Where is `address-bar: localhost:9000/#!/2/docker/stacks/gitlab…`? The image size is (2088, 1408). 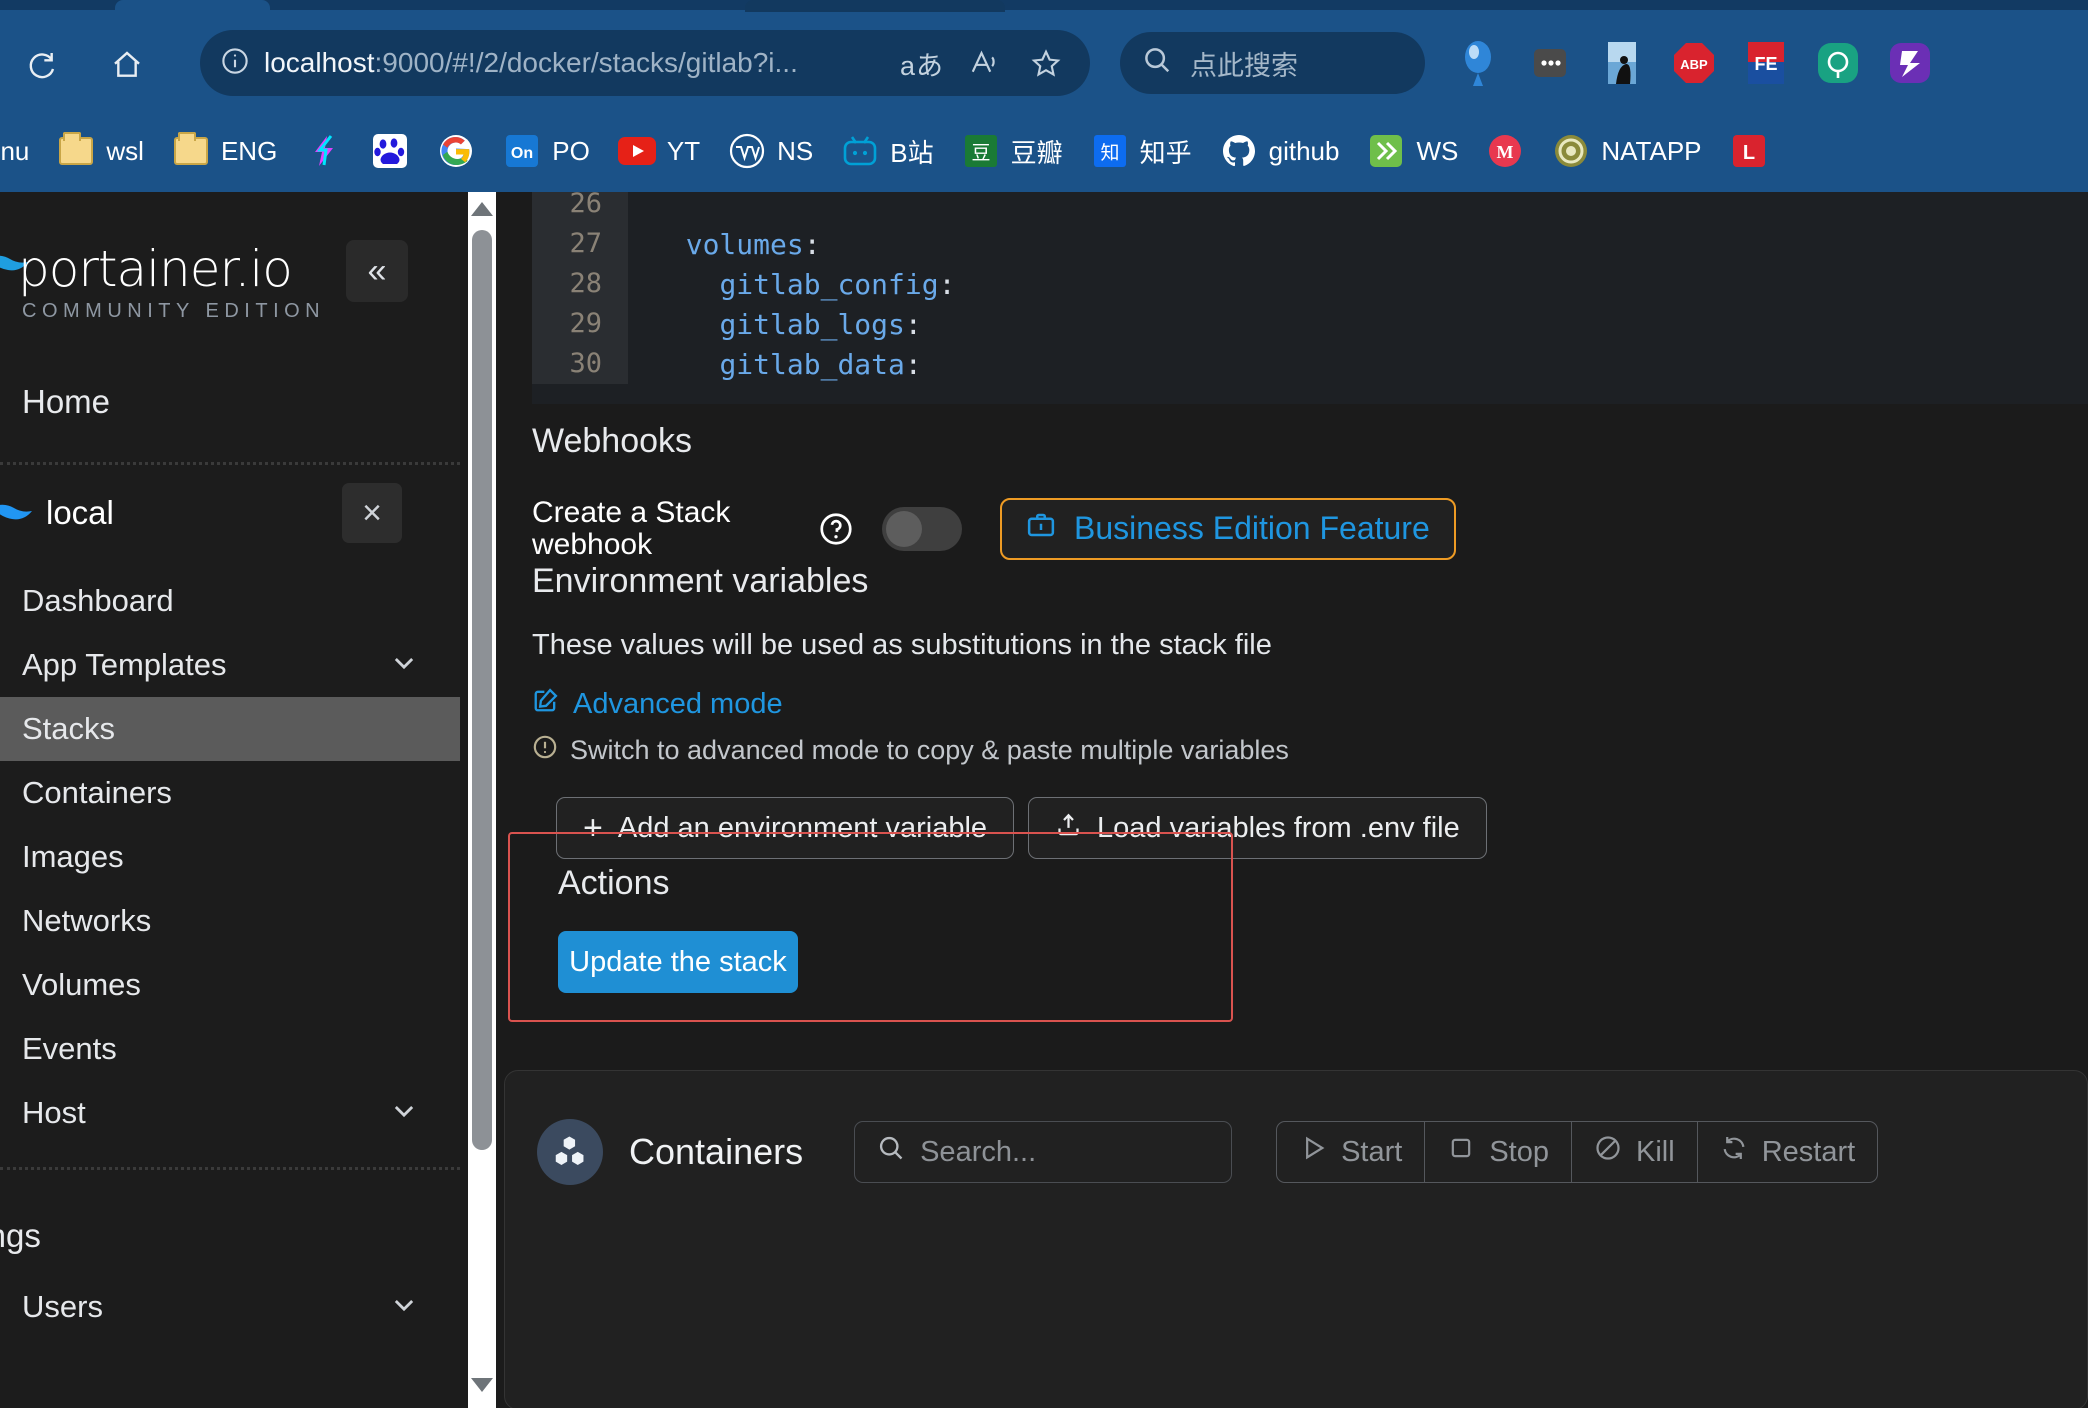
address-bar: localhost:9000/#!/2/docker/stacks/gitlab… is located at coordinates (645, 63).